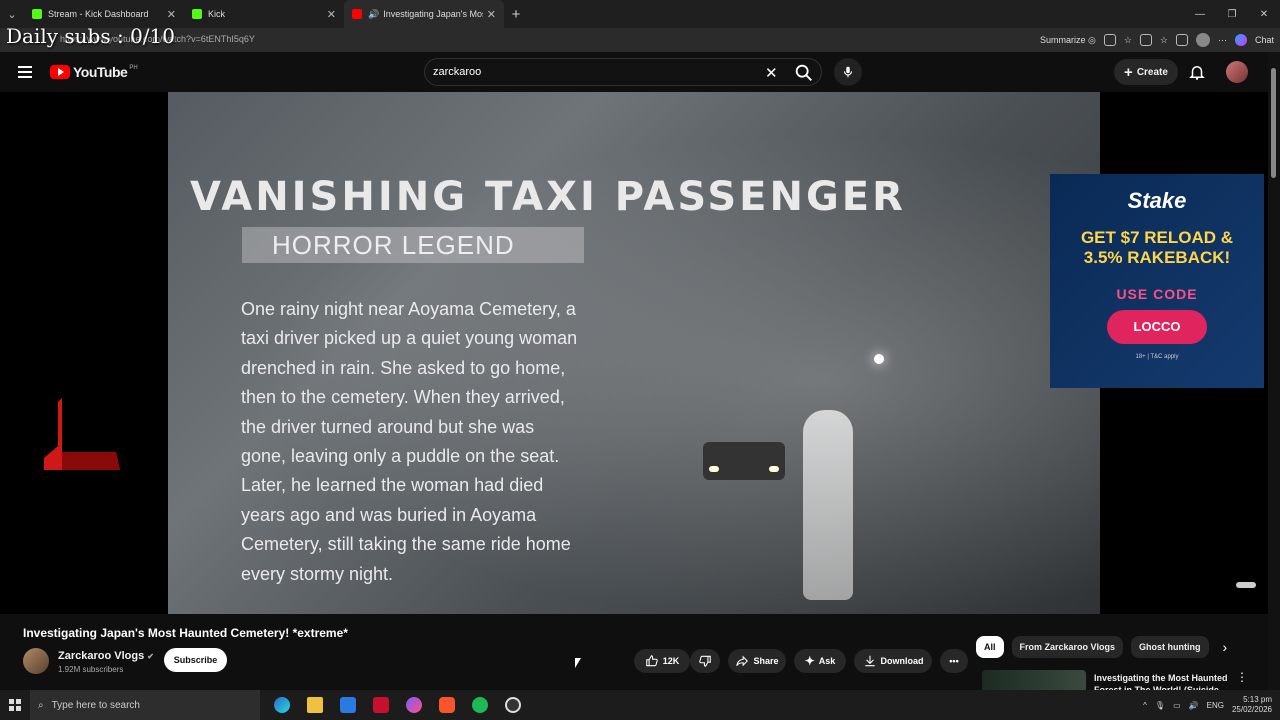 This screenshot has width=1280, height=720. What do you see at coordinates (1181, 40) in the screenshot?
I see `collections-icon` at bounding box center [1181, 40].